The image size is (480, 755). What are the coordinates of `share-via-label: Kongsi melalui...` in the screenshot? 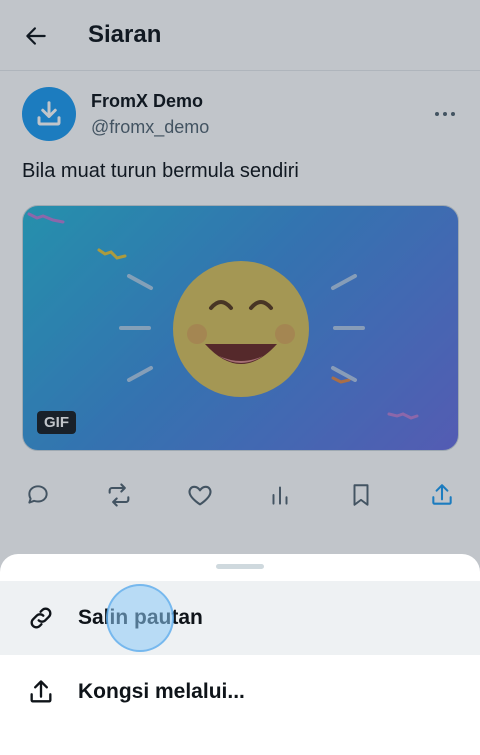 It's located at (161, 691).